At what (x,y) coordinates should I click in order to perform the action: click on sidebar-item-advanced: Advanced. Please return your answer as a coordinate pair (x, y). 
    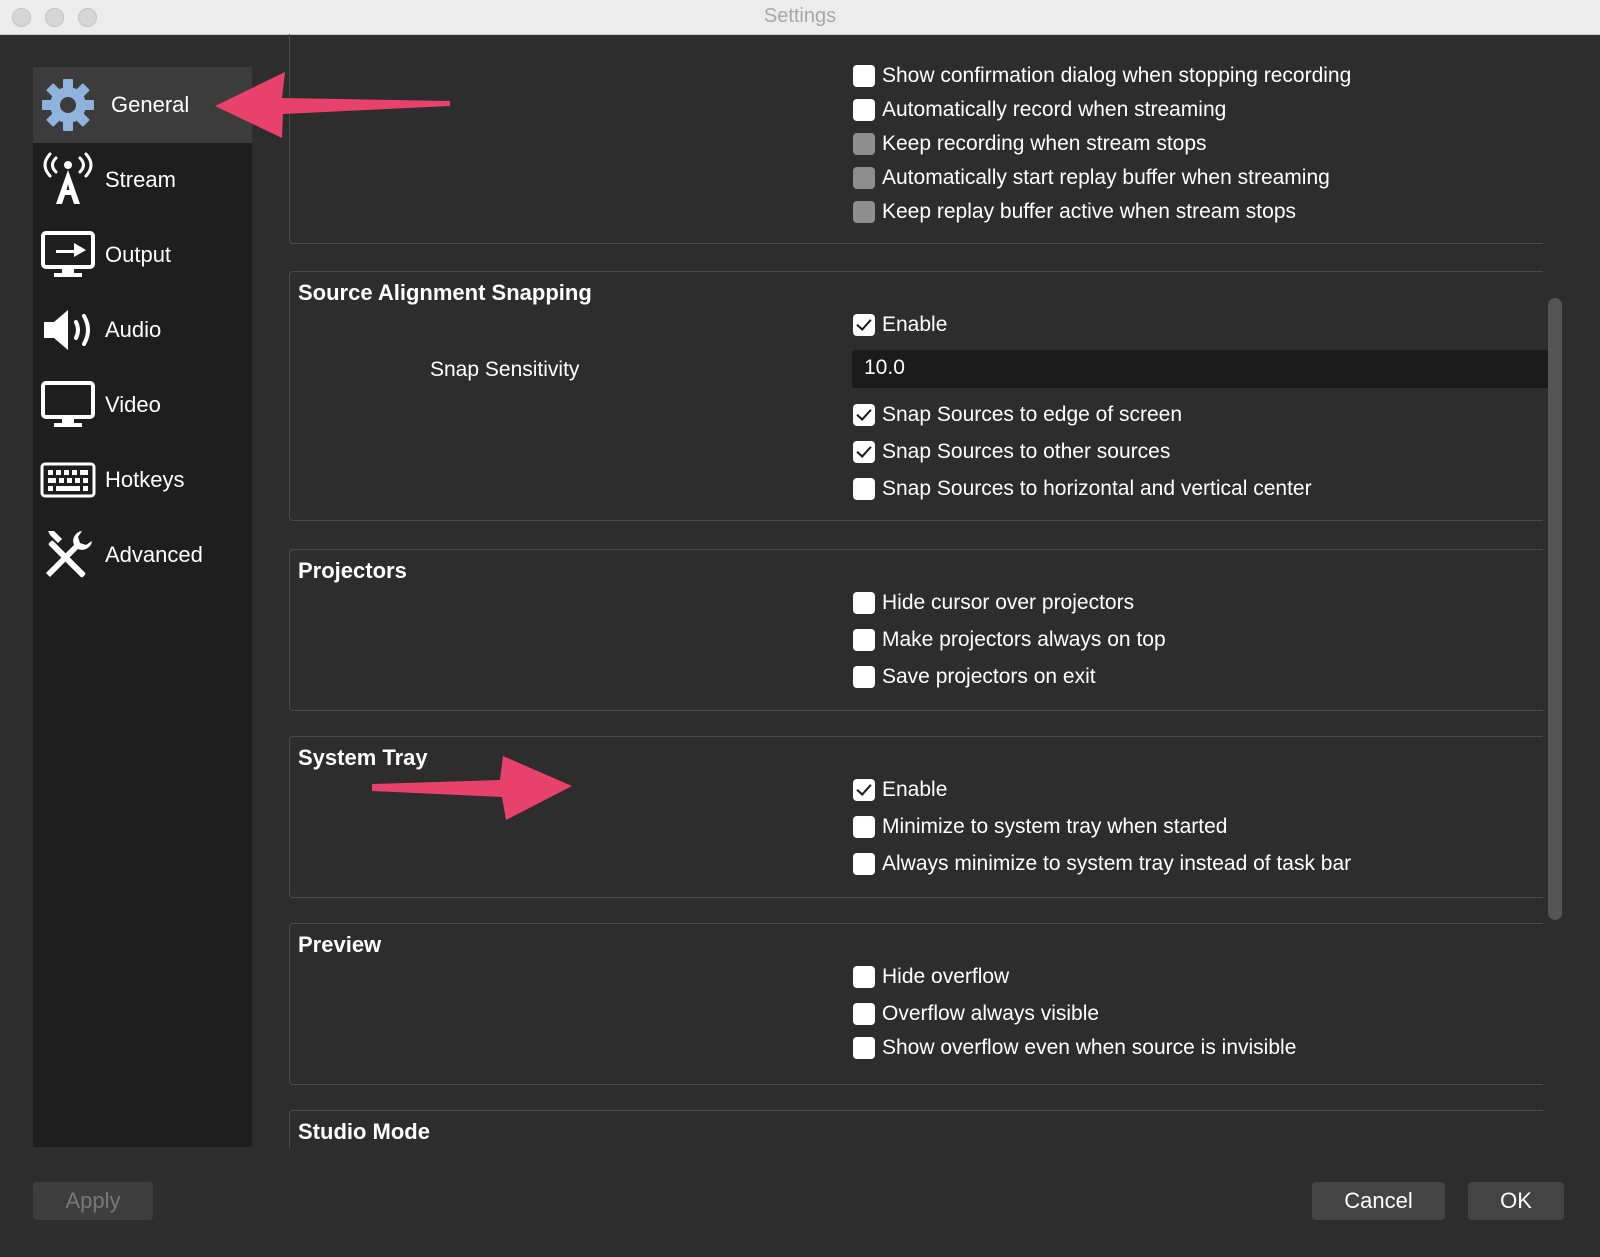
    Looking at the image, I should click on (142, 555).